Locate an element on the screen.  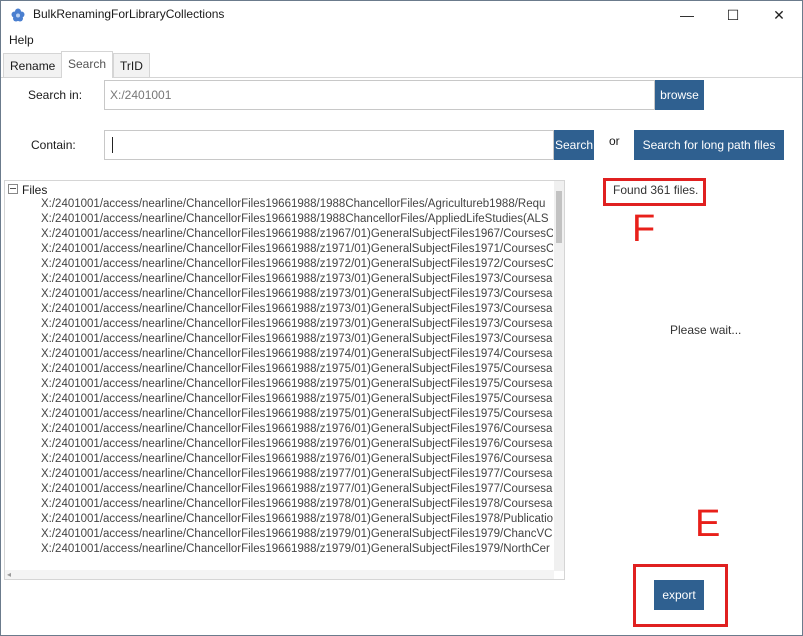
minimize-button: — is located at coordinates (687, 15).